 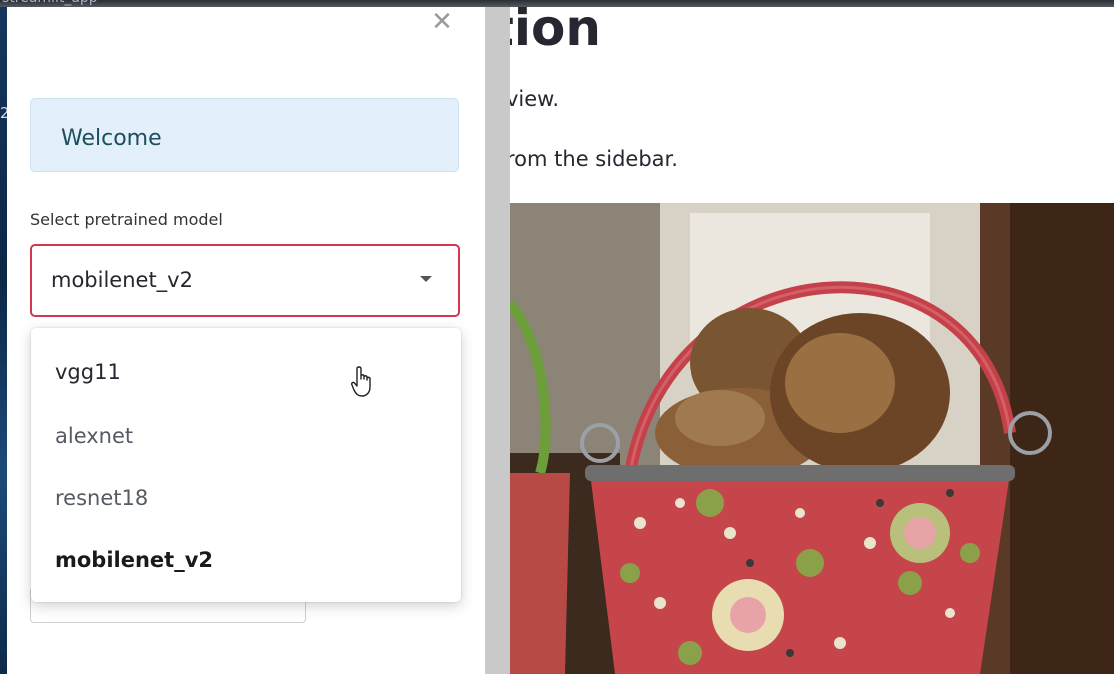 I want to click on option-vgg11: vgg11, so click(x=88, y=372).